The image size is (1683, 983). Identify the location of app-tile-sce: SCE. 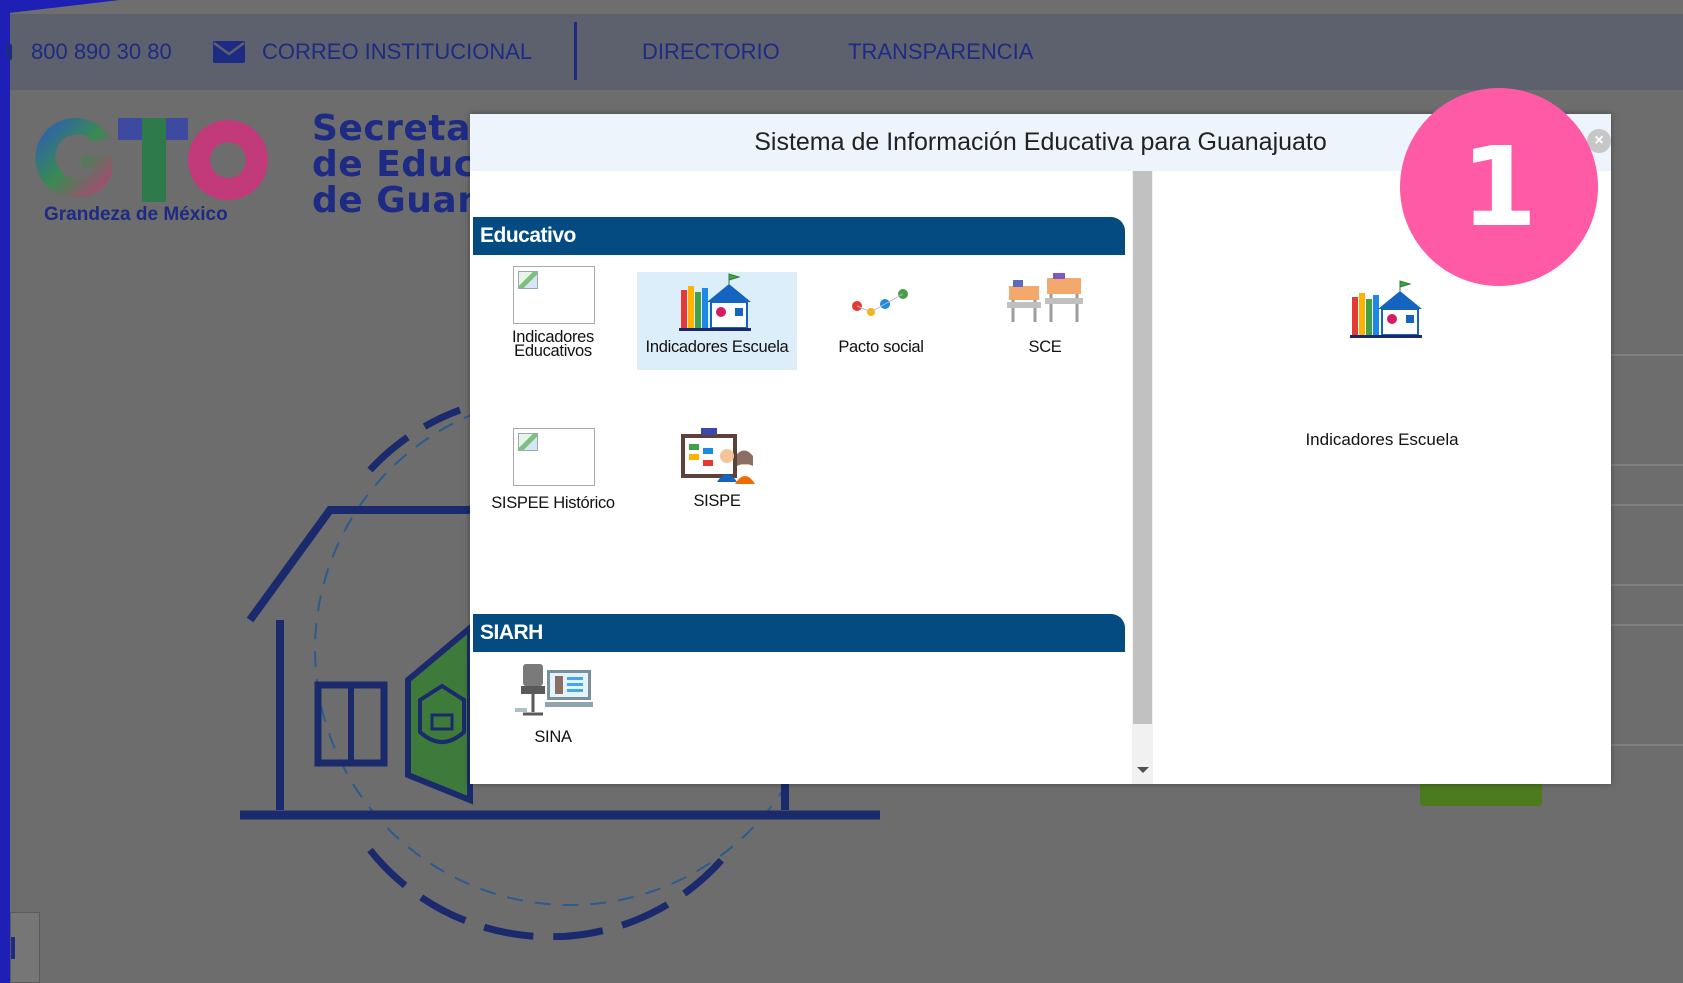
(1045, 322).